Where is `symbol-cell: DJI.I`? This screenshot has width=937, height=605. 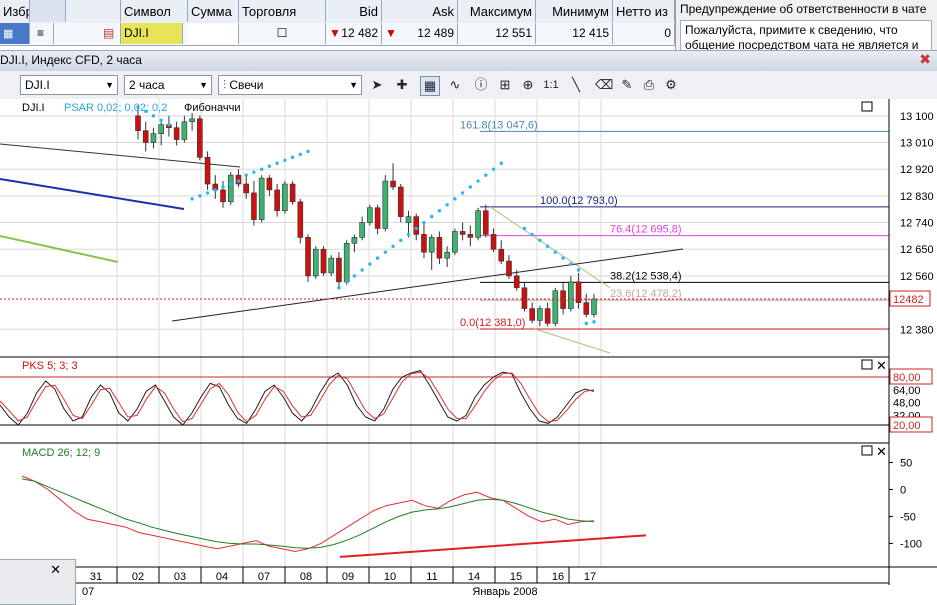
symbol-cell: DJI.I is located at coordinates (152, 33).